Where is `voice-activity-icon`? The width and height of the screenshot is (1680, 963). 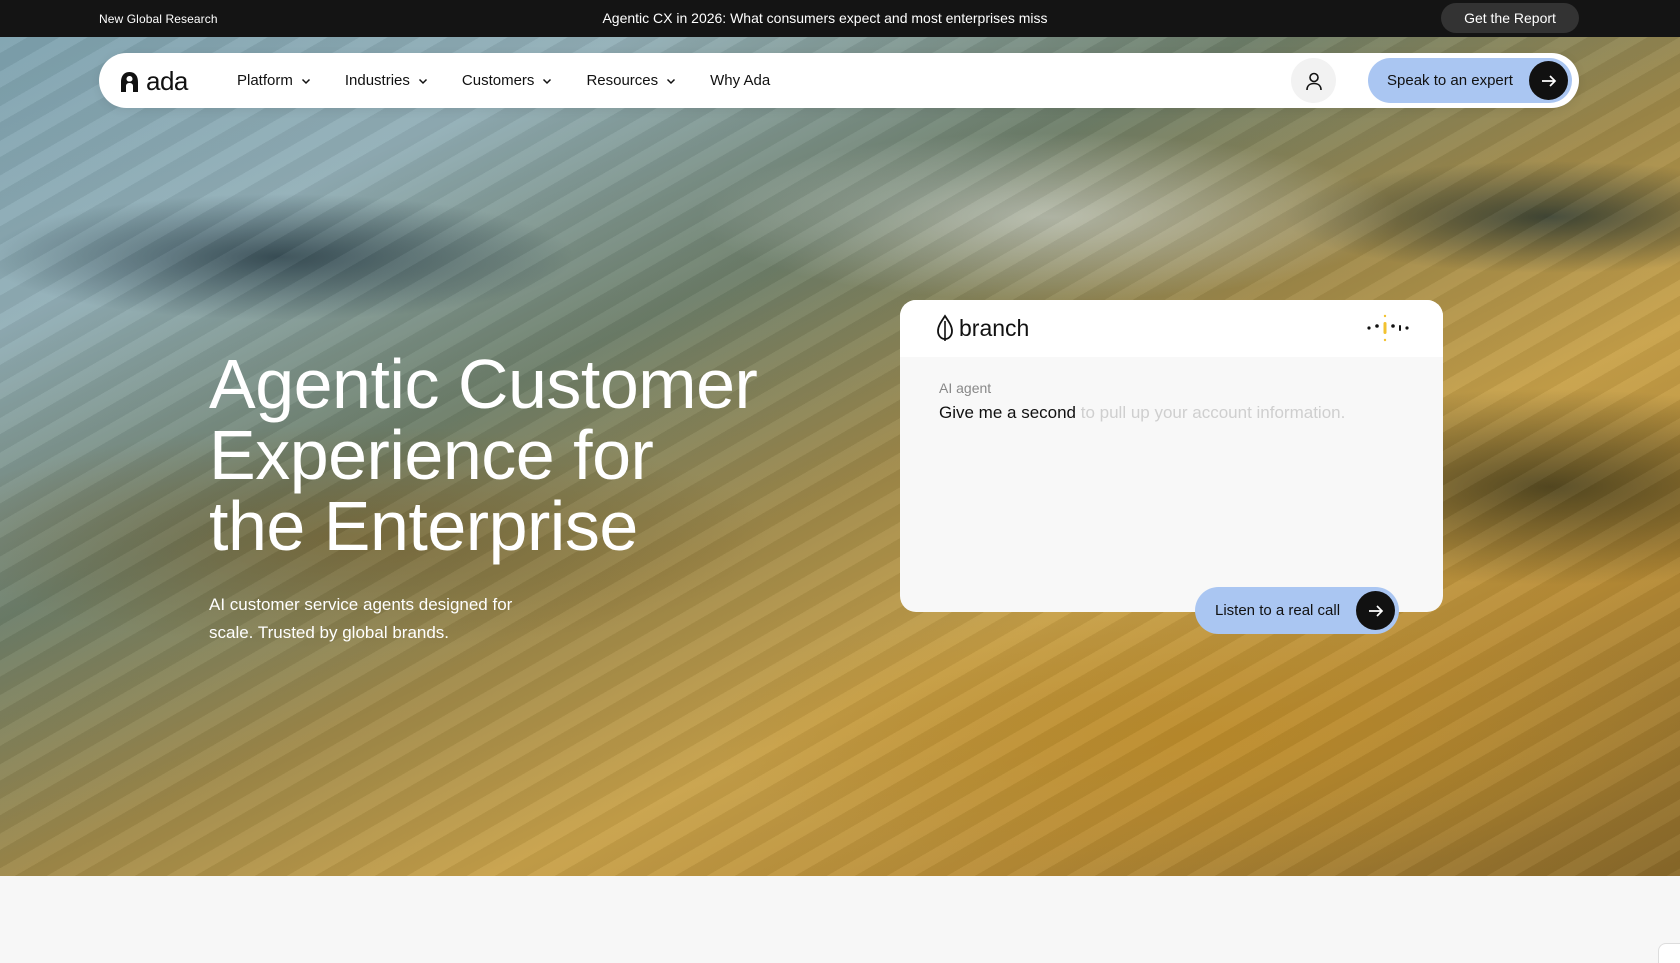 voice-activity-icon is located at coordinates (1388, 328).